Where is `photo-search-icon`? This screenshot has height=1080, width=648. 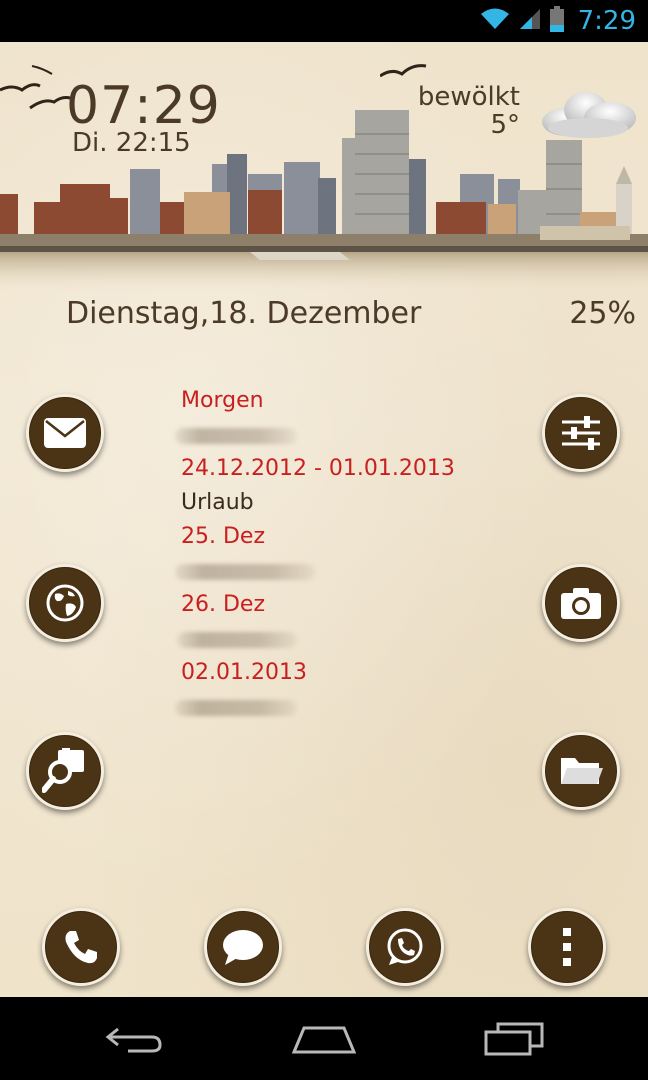 photo-search-icon is located at coordinates (63, 770).